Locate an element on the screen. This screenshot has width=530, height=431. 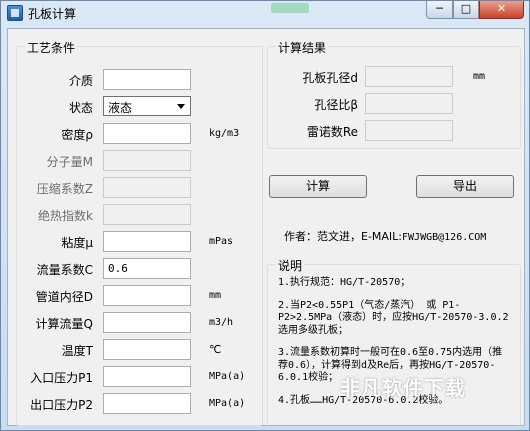
medium-label: 介质 is located at coordinates (80, 81).